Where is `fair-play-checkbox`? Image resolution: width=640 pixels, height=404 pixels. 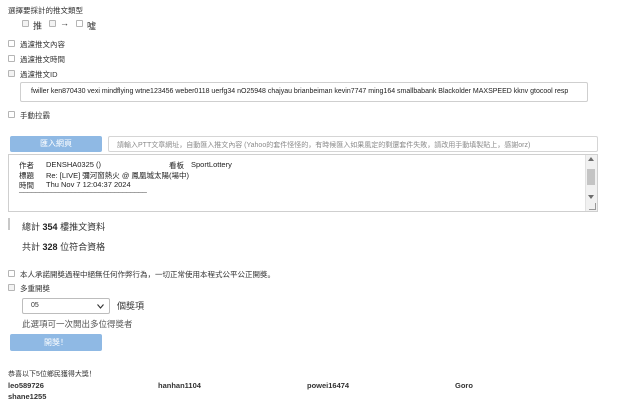
fair-play-checkbox is located at coordinates (11, 273).